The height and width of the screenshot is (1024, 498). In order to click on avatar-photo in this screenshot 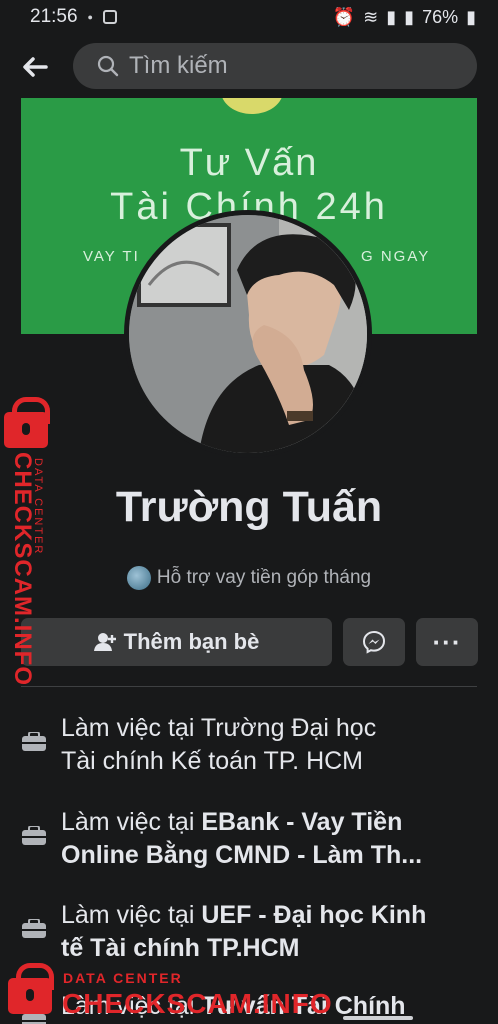, I will do `click(248, 334)`.